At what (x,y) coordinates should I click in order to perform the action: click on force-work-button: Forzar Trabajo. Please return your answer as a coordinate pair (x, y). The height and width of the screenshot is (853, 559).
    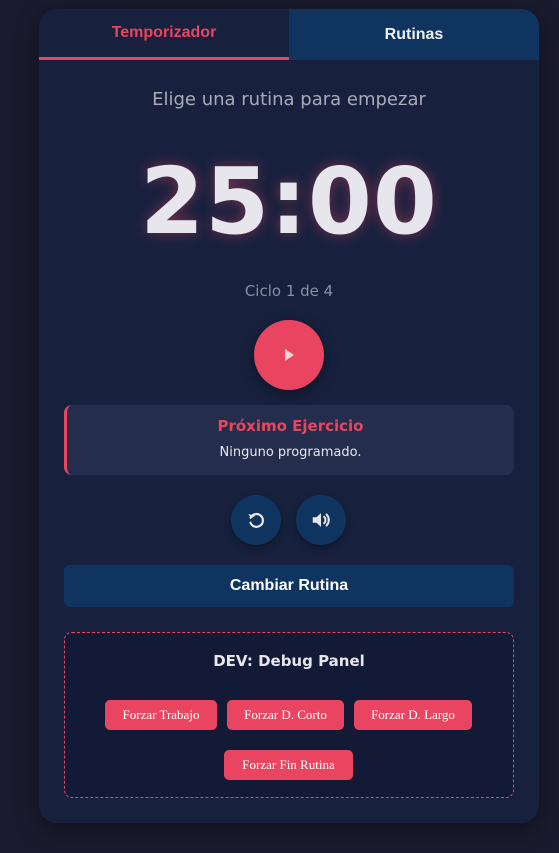
    Looking at the image, I should click on (161, 715).